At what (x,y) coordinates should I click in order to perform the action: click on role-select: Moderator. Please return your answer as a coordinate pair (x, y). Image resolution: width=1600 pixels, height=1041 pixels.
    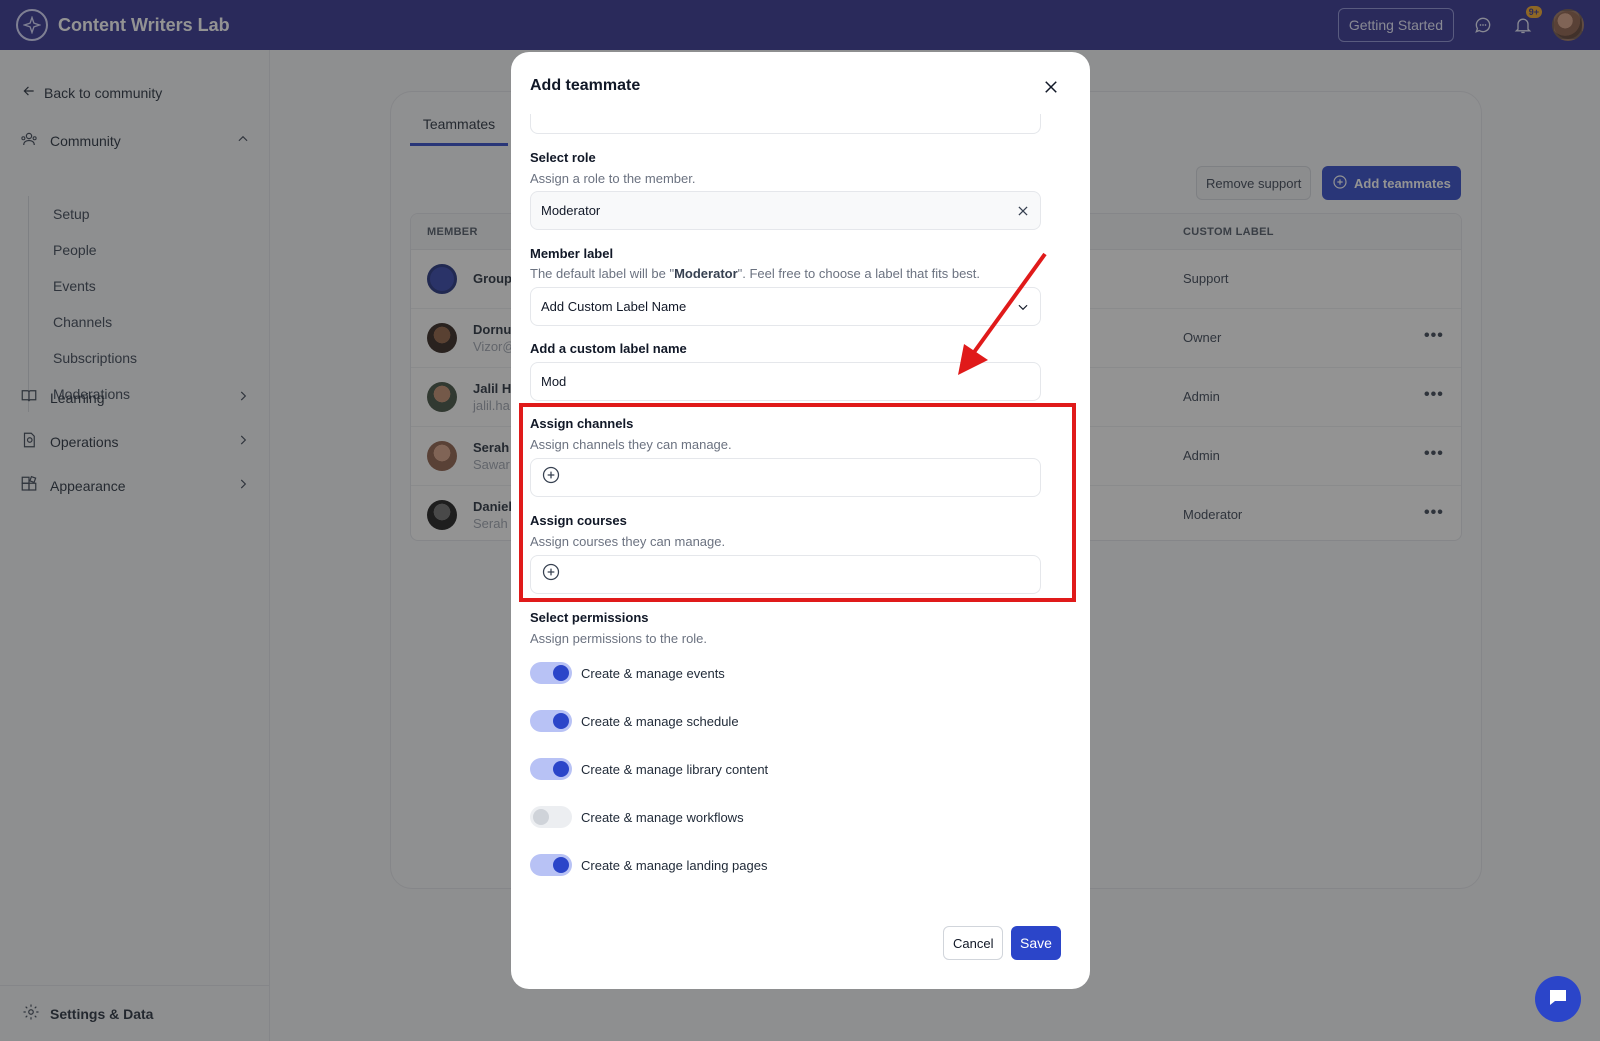
    Looking at the image, I should click on (785, 210).